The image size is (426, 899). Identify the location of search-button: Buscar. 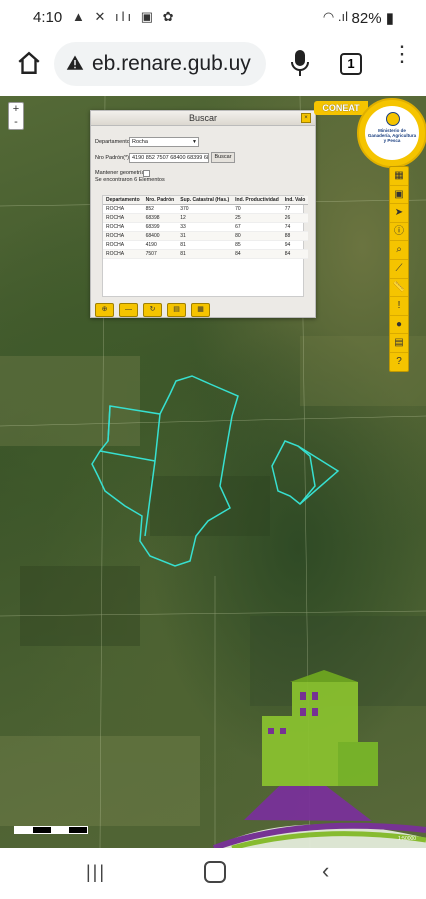
(223, 157).